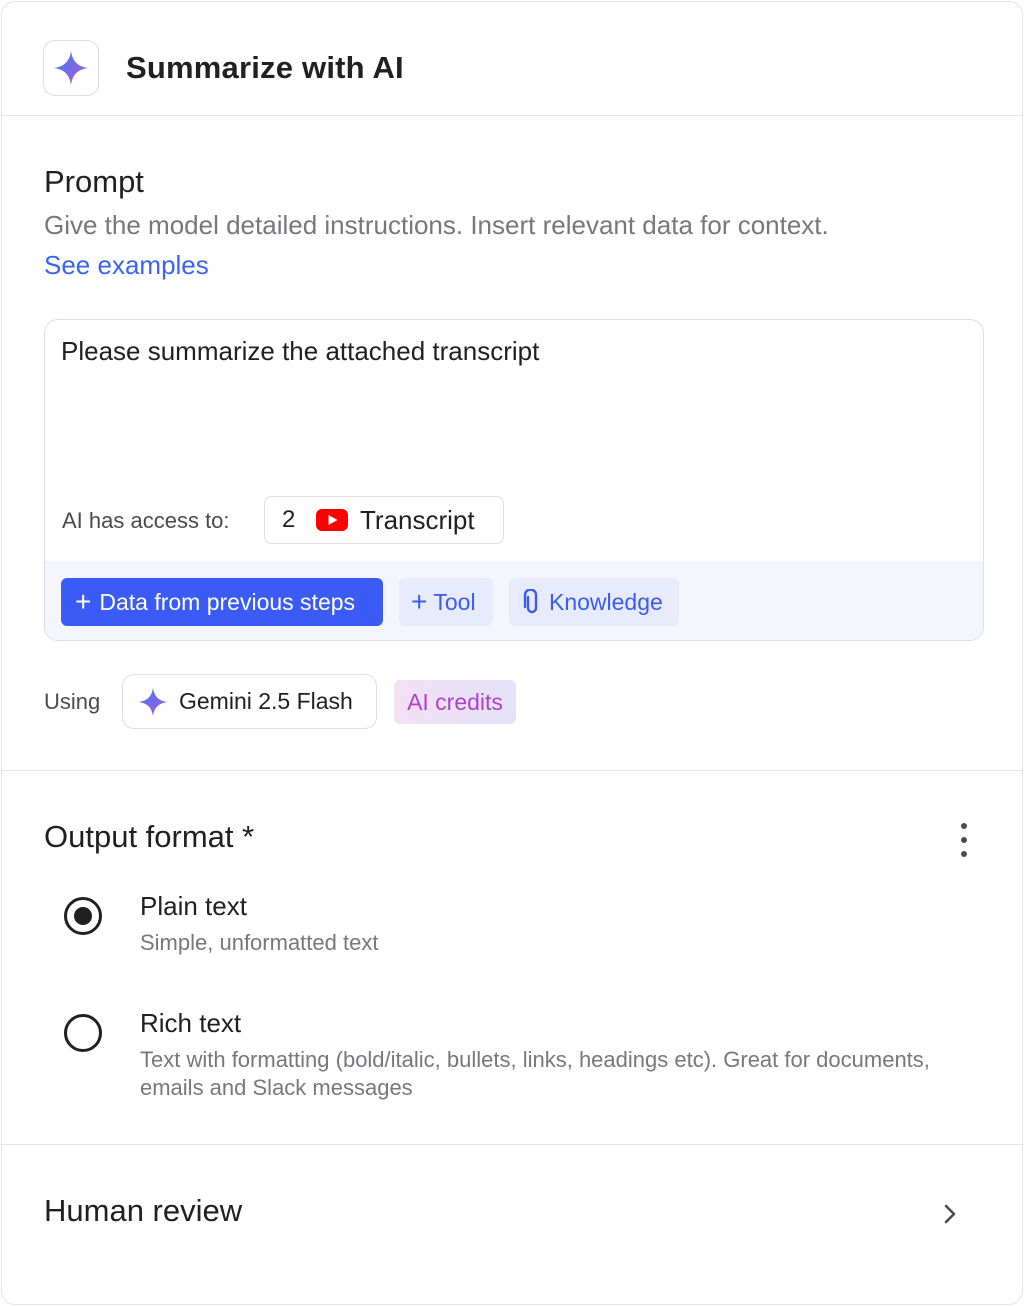  I want to click on model-name: Gemini 2.5 Flash, so click(266, 701).